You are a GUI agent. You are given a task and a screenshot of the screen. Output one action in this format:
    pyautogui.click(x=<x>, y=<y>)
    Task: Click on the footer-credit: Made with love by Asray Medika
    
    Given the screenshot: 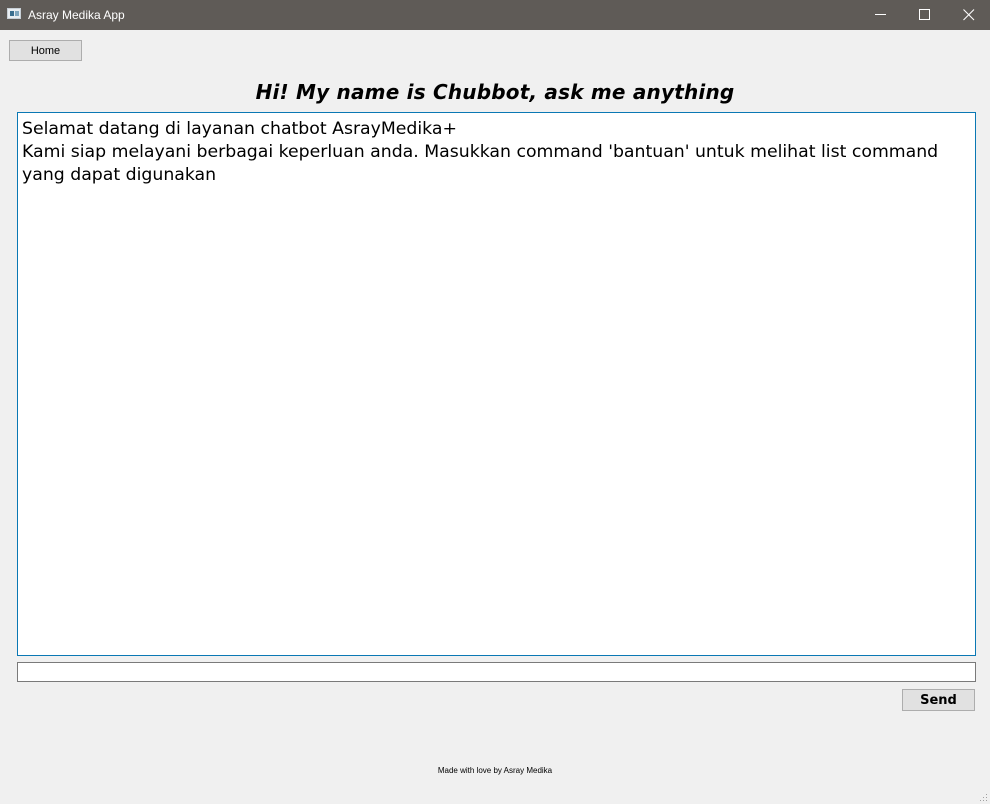 What is the action you would take?
    pyautogui.click(x=495, y=770)
    